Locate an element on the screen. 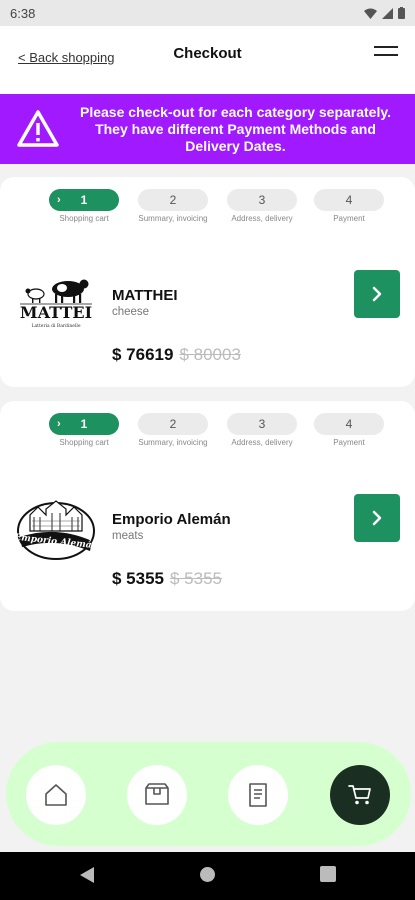  signal-icon is located at coordinates (387, 13).